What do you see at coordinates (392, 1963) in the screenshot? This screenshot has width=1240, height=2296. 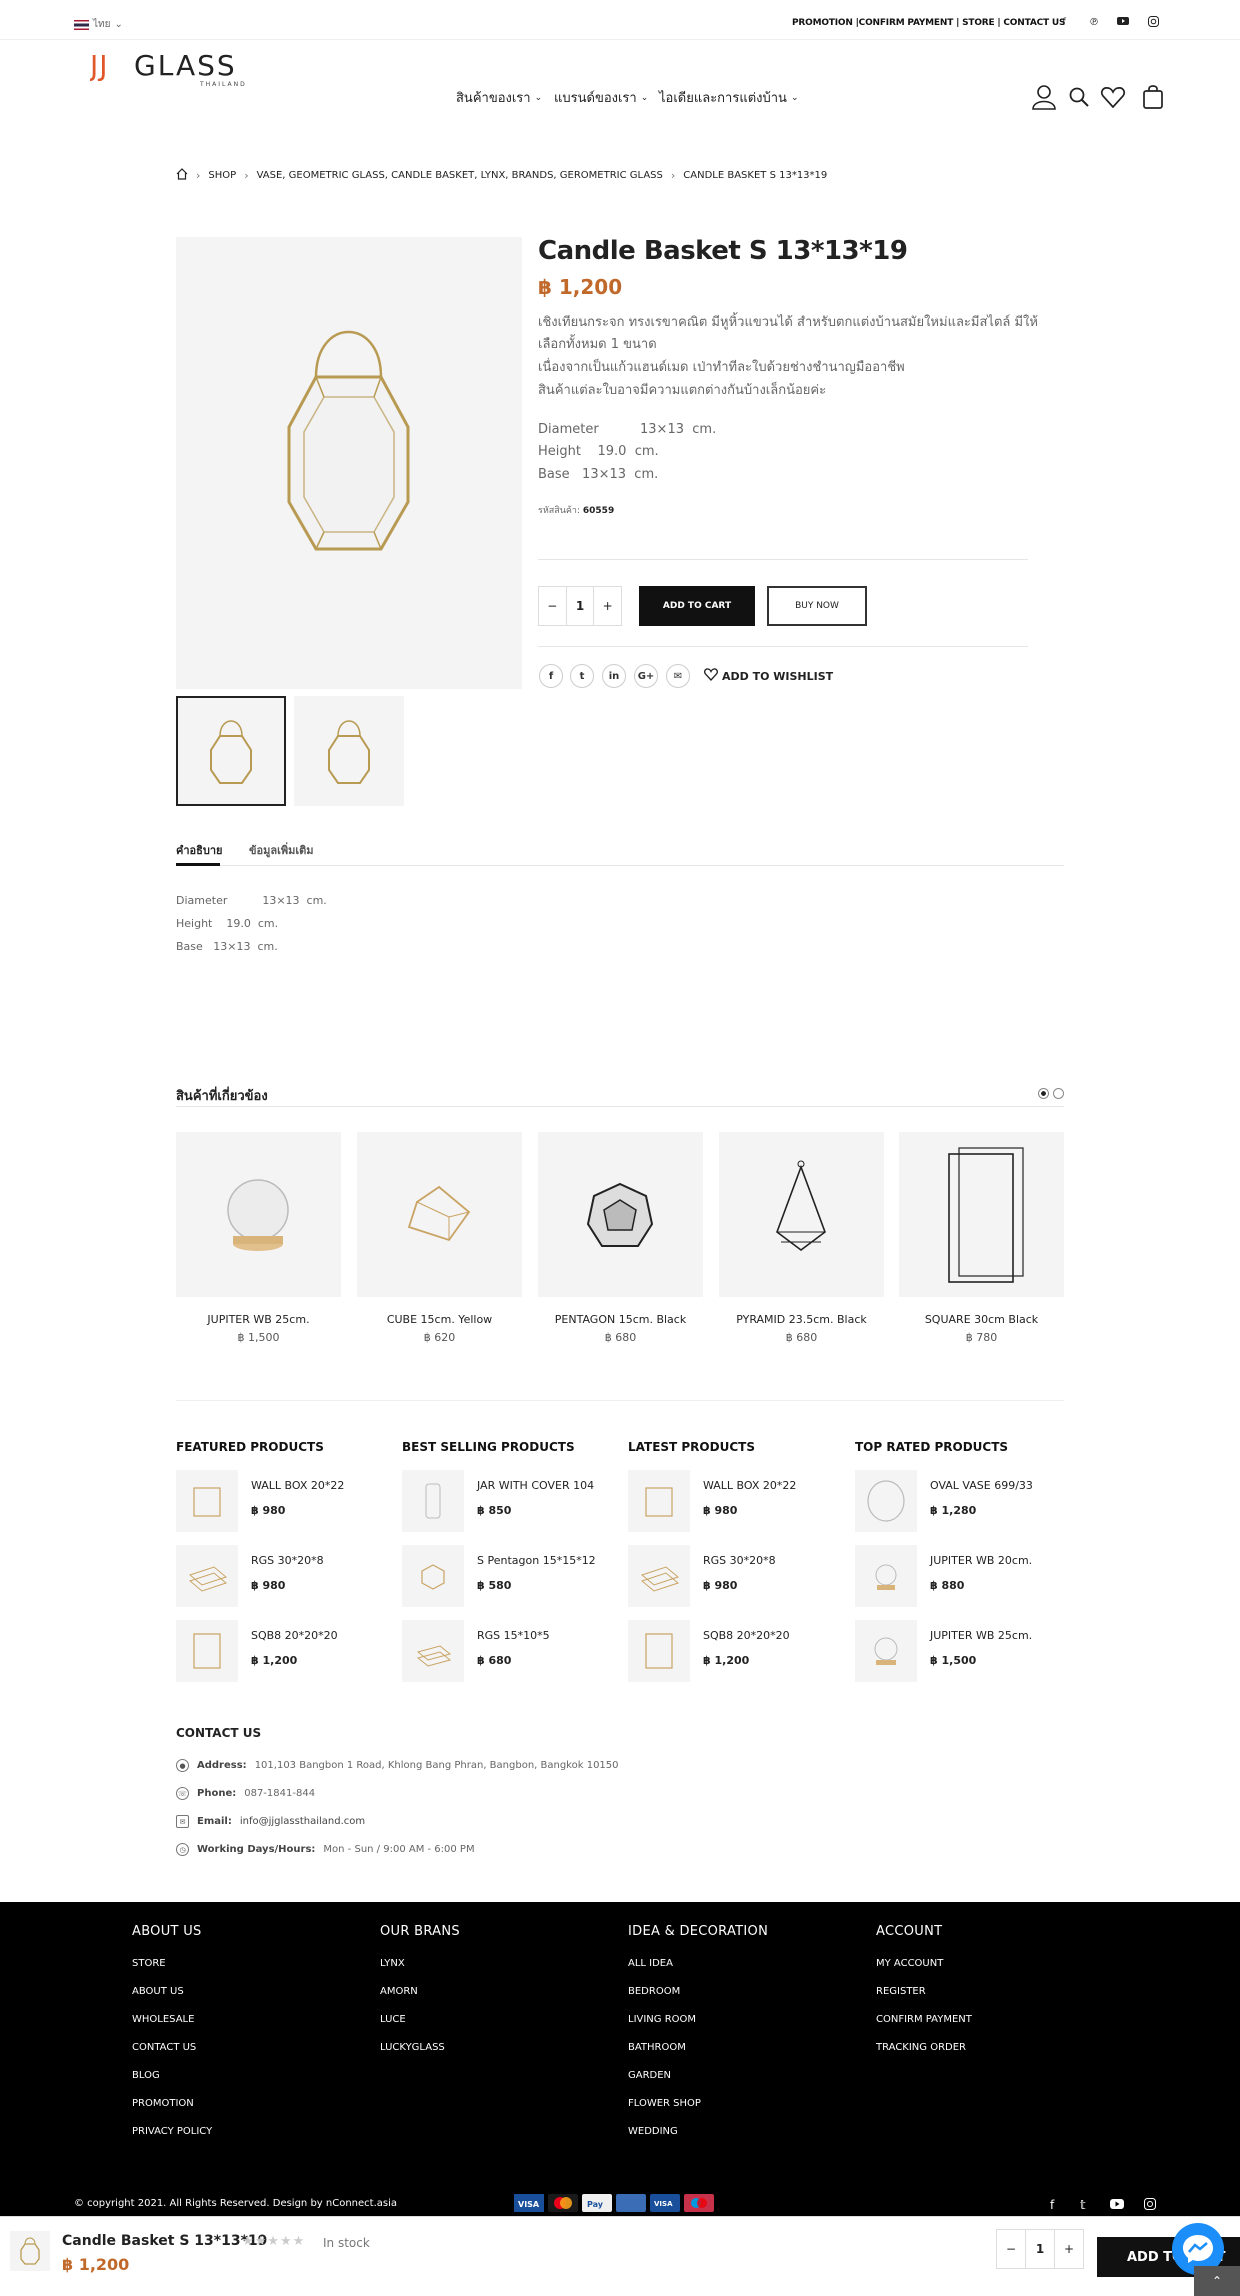 I see `footer-link: LYNX` at bounding box center [392, 1963].